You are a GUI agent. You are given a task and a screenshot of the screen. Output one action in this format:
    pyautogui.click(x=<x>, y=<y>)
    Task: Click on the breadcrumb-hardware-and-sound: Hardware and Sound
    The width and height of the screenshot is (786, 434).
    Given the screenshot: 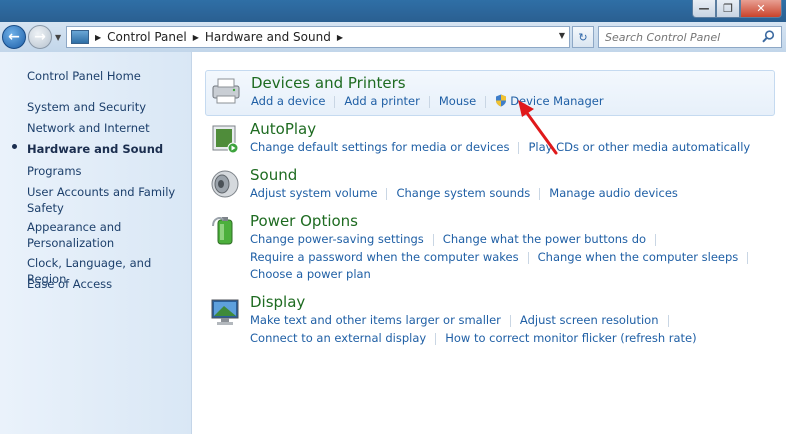 What is the action you would take?
    pyautogui.click(x=268, y=37)
    